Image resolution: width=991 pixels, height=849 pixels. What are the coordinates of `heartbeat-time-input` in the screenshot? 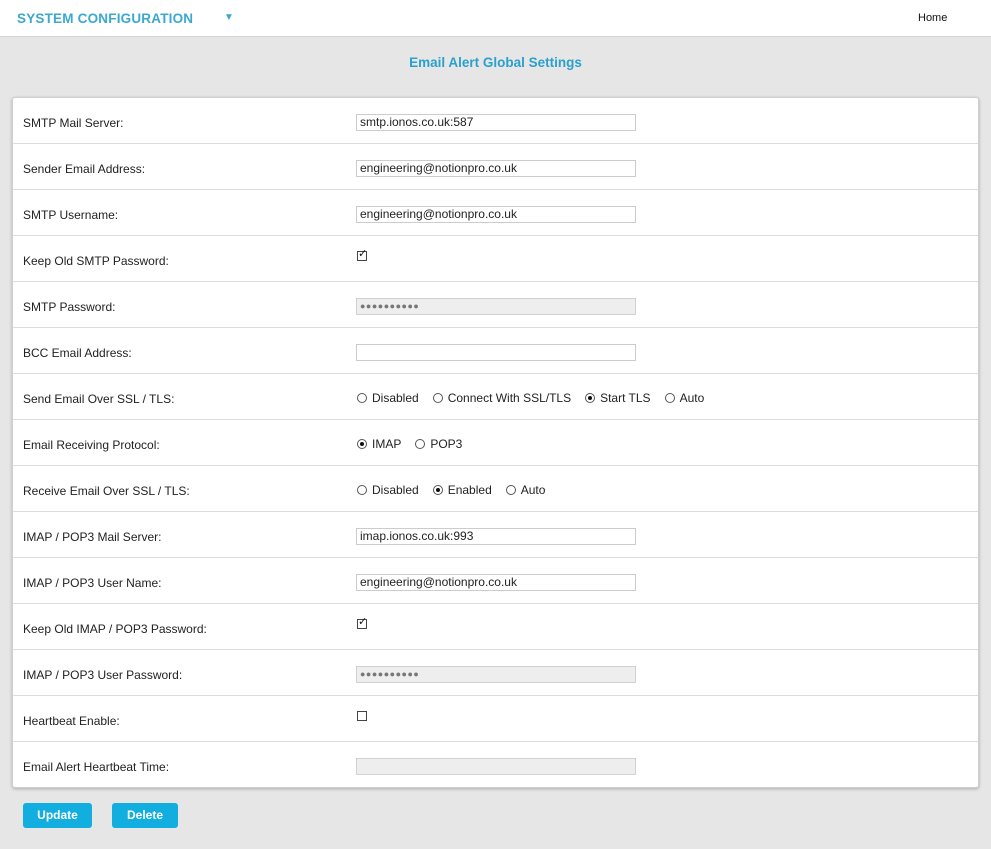 It's located at (496, 766).